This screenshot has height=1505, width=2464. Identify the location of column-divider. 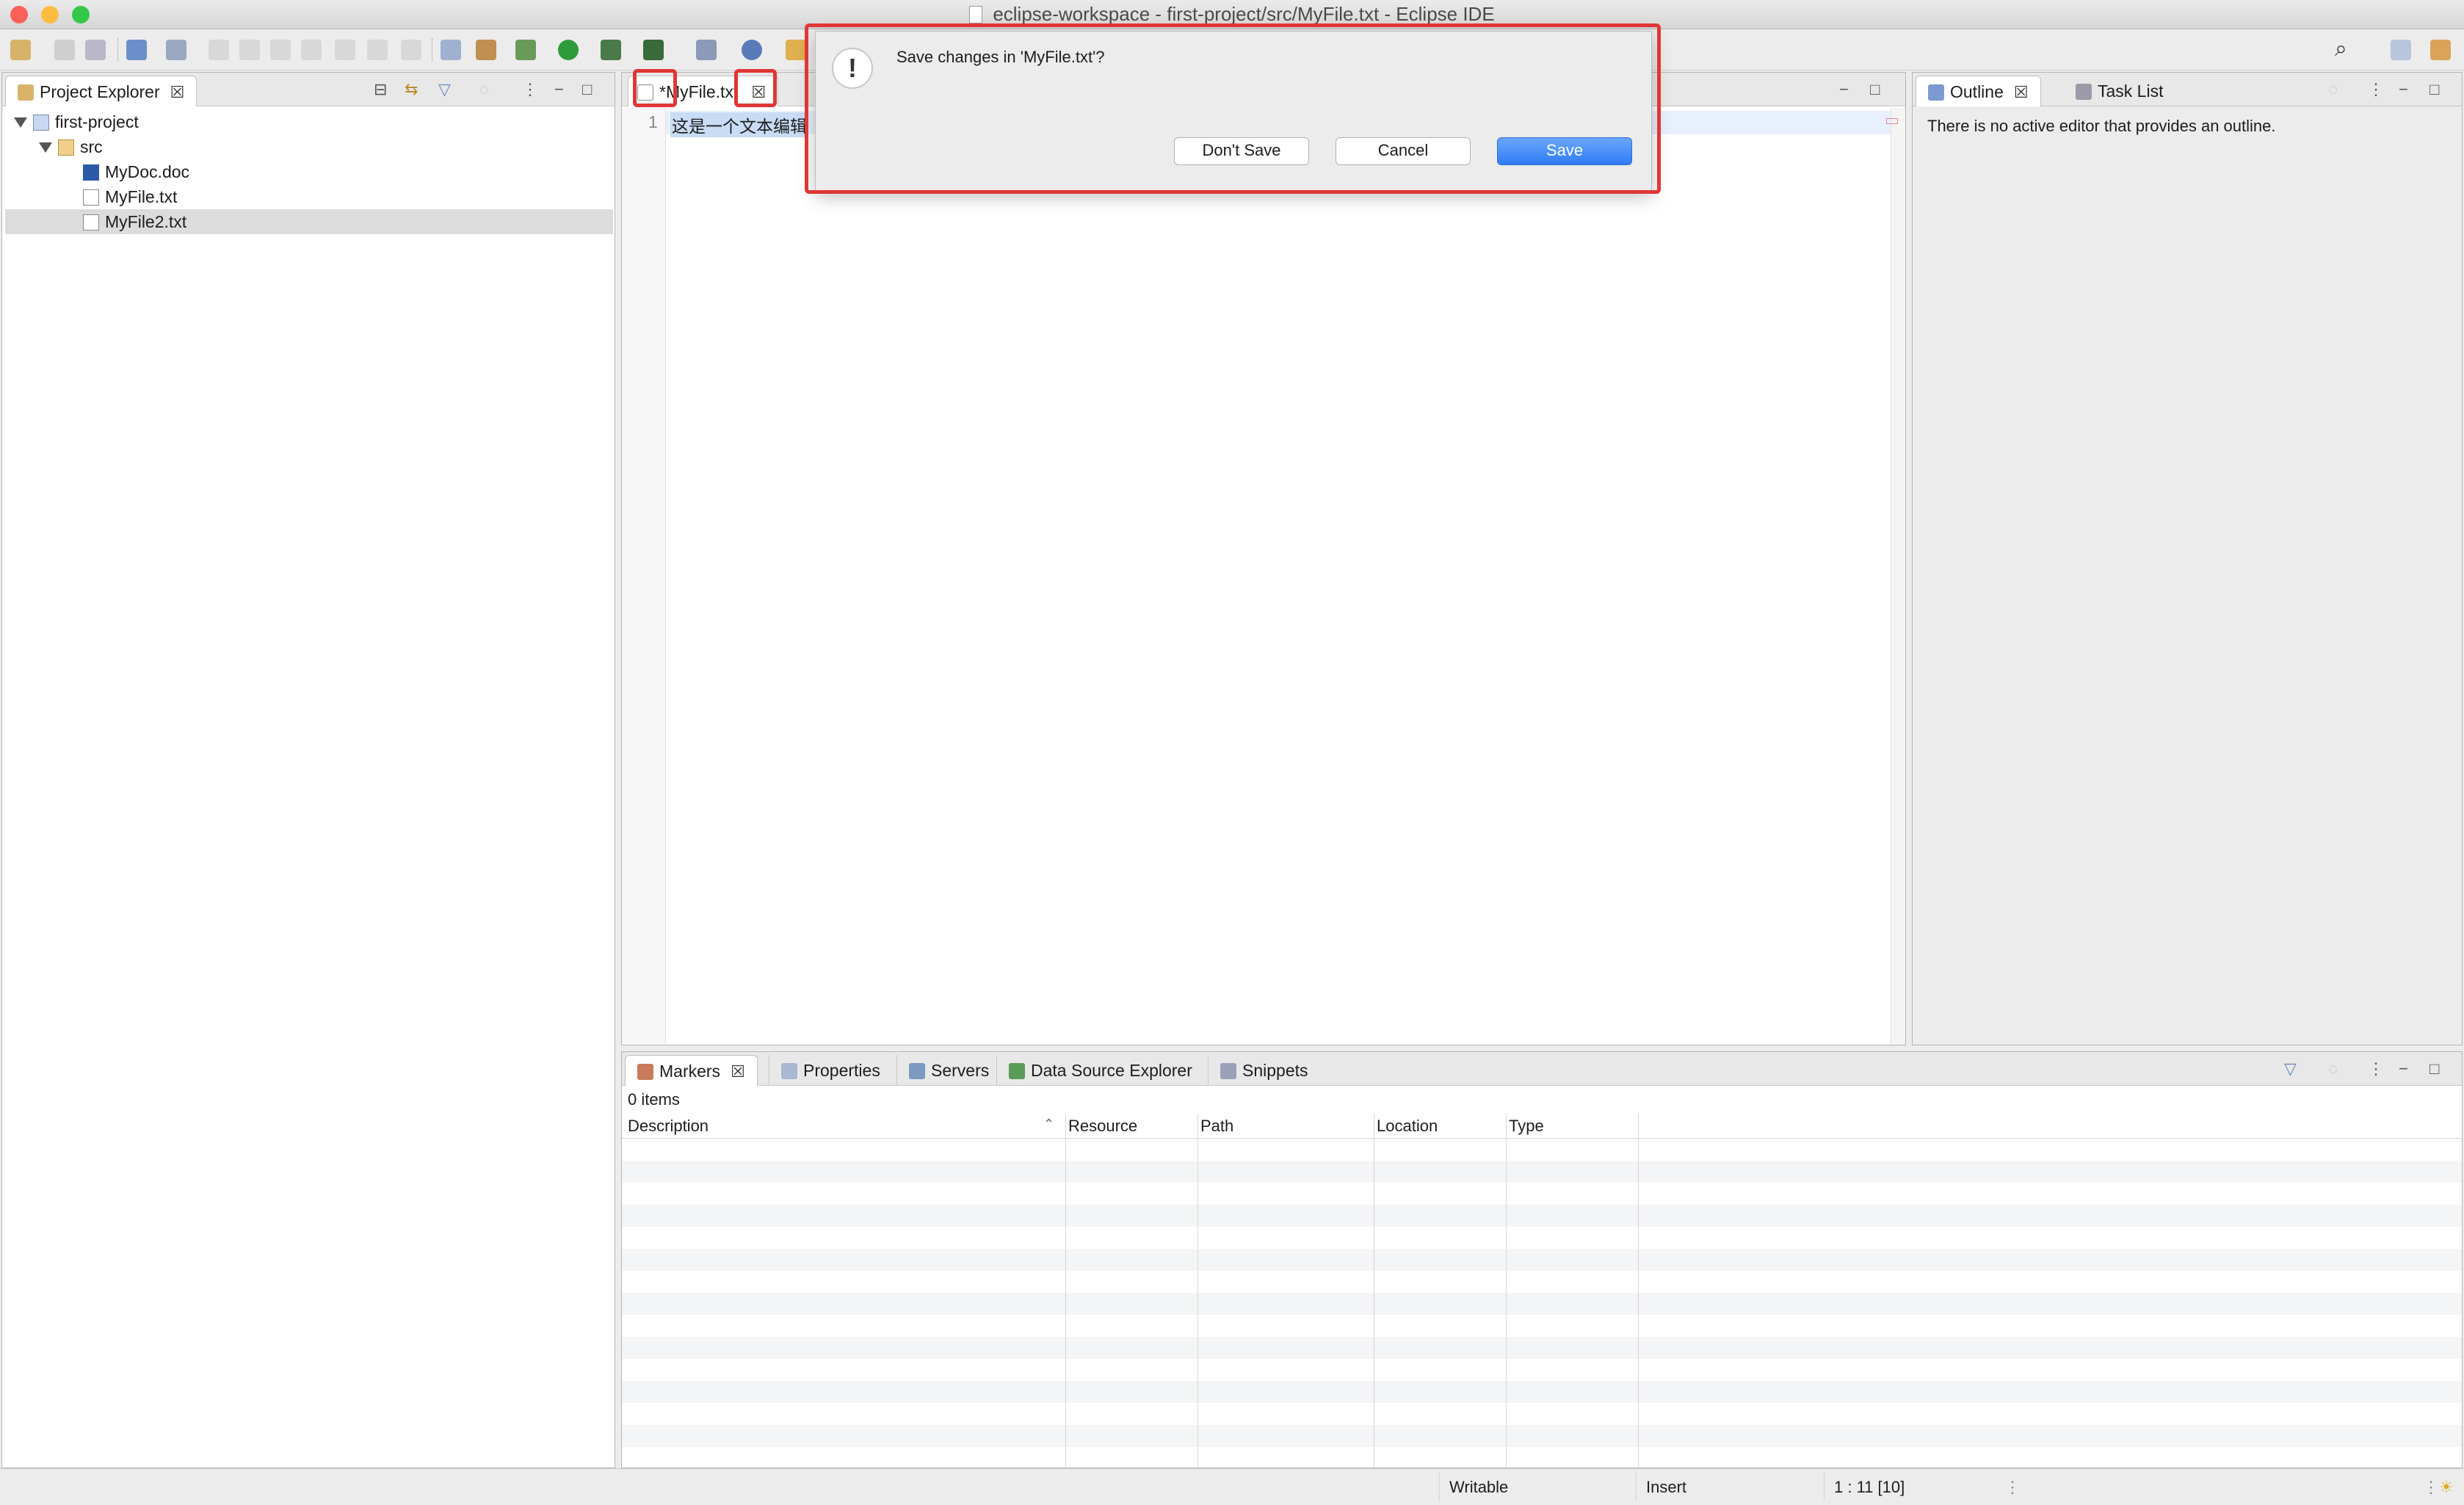
(1639, 1291).